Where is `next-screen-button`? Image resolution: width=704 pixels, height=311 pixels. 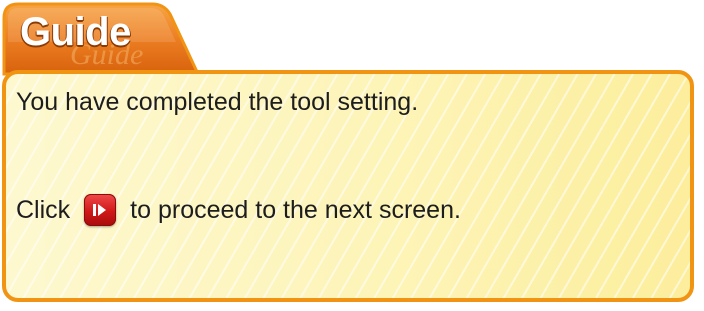 next-screen-button is located at coordinates (100, 210).